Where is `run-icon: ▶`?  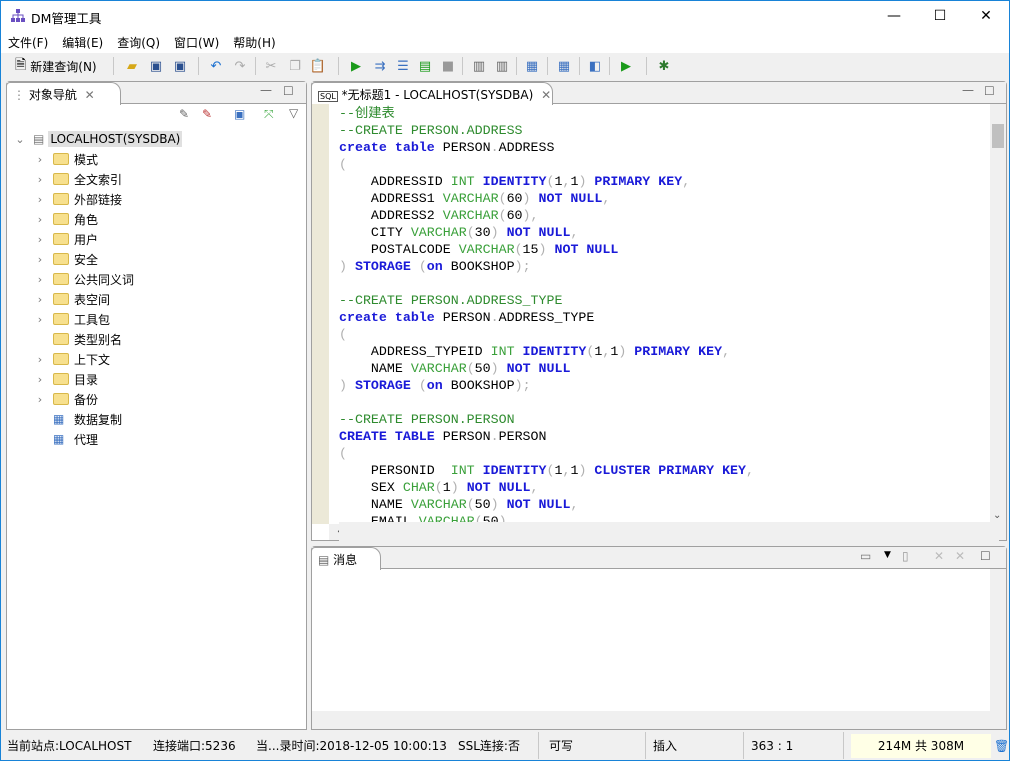 run-icon: ▶ is located at coordinates (356, 66).